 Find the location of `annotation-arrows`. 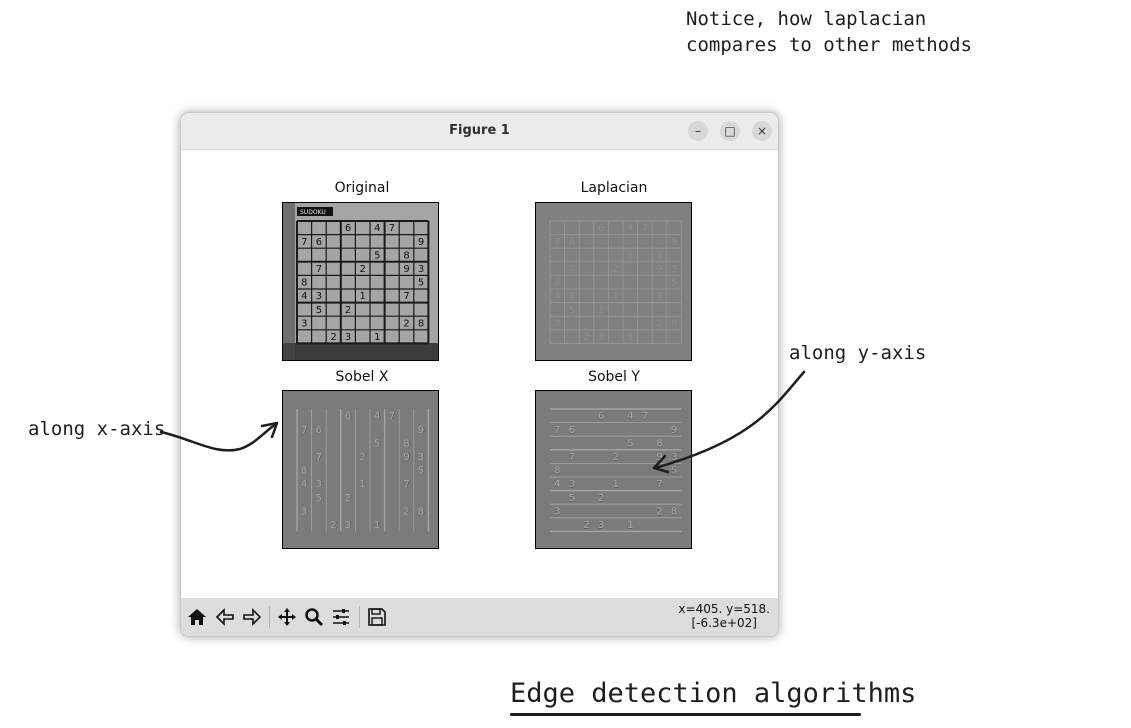

annotation-arrows is located at coordinates (482, 422).